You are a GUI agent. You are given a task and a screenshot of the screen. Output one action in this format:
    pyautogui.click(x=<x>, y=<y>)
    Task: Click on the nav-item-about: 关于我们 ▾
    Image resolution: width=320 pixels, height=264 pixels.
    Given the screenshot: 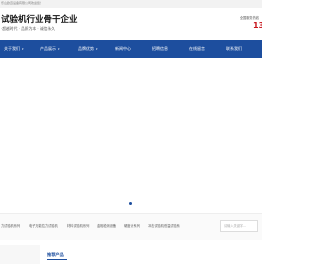 What is the action you would take?
    pyautogui.click(x=14, y=49)
    